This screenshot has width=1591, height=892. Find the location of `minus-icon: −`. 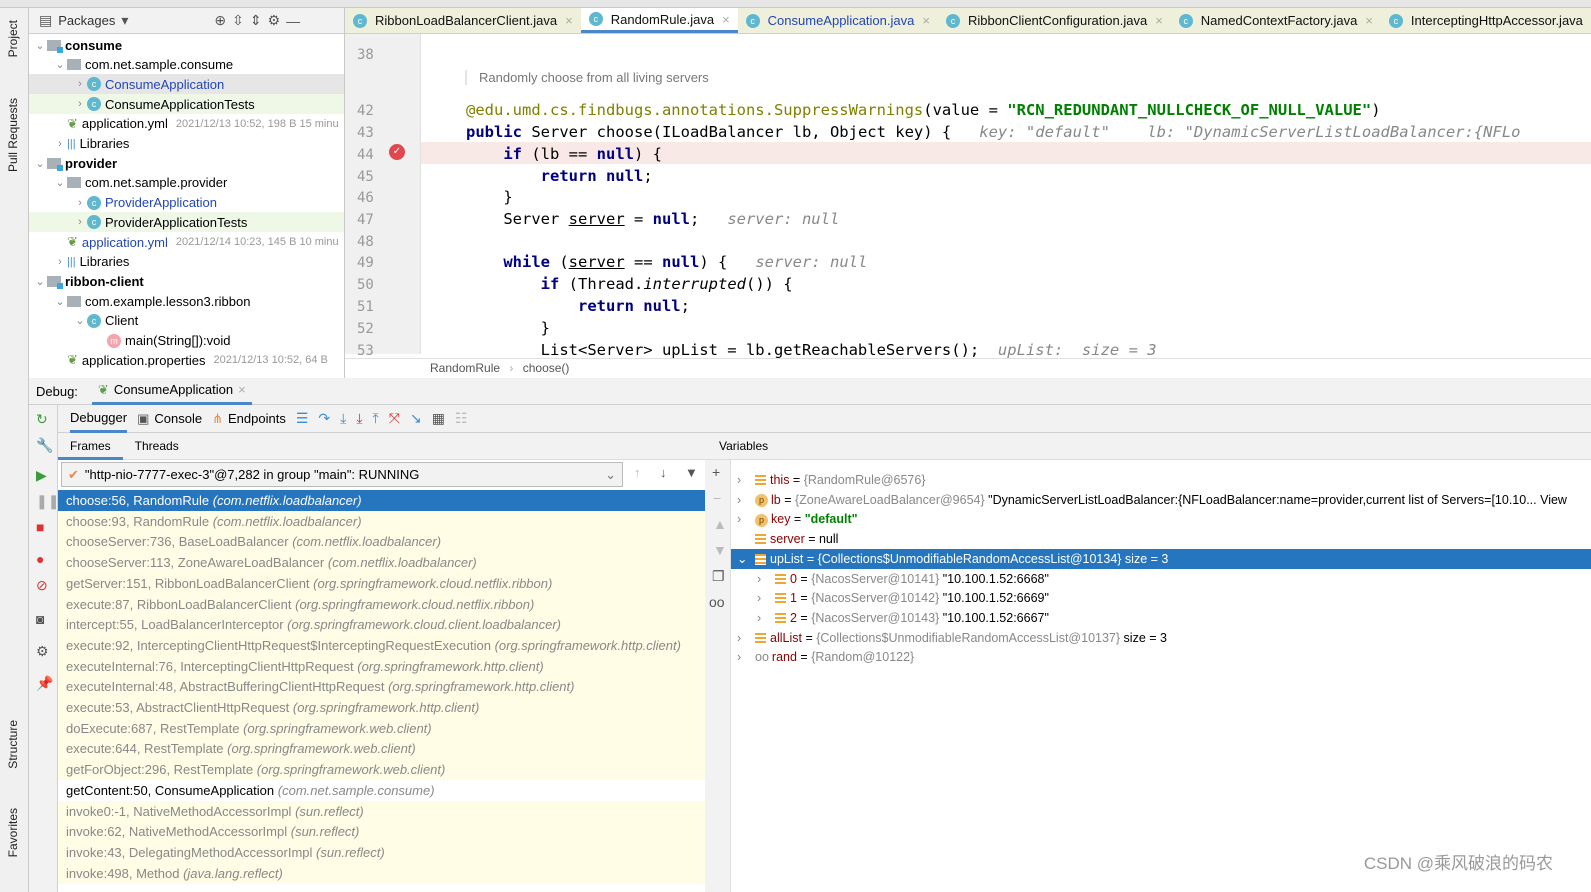

minus-icon: − is located at coordinates (717, 498).